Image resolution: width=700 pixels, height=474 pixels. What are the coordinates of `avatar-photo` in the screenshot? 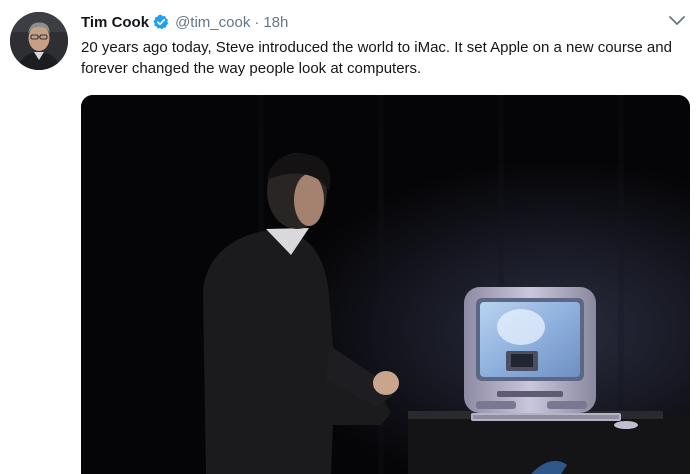 It's located at (39, 41).